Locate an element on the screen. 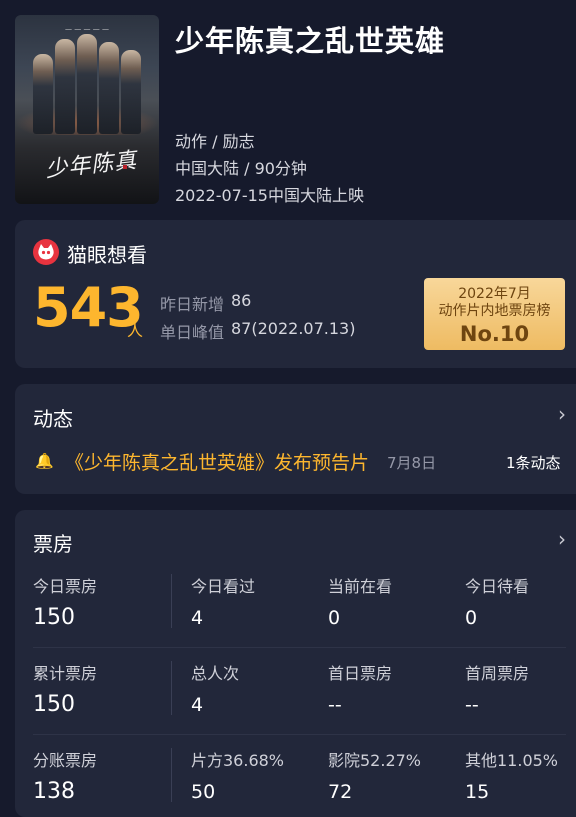  poster-calligraphy-title: 少年陈真 is located at coordinates (91, 165).